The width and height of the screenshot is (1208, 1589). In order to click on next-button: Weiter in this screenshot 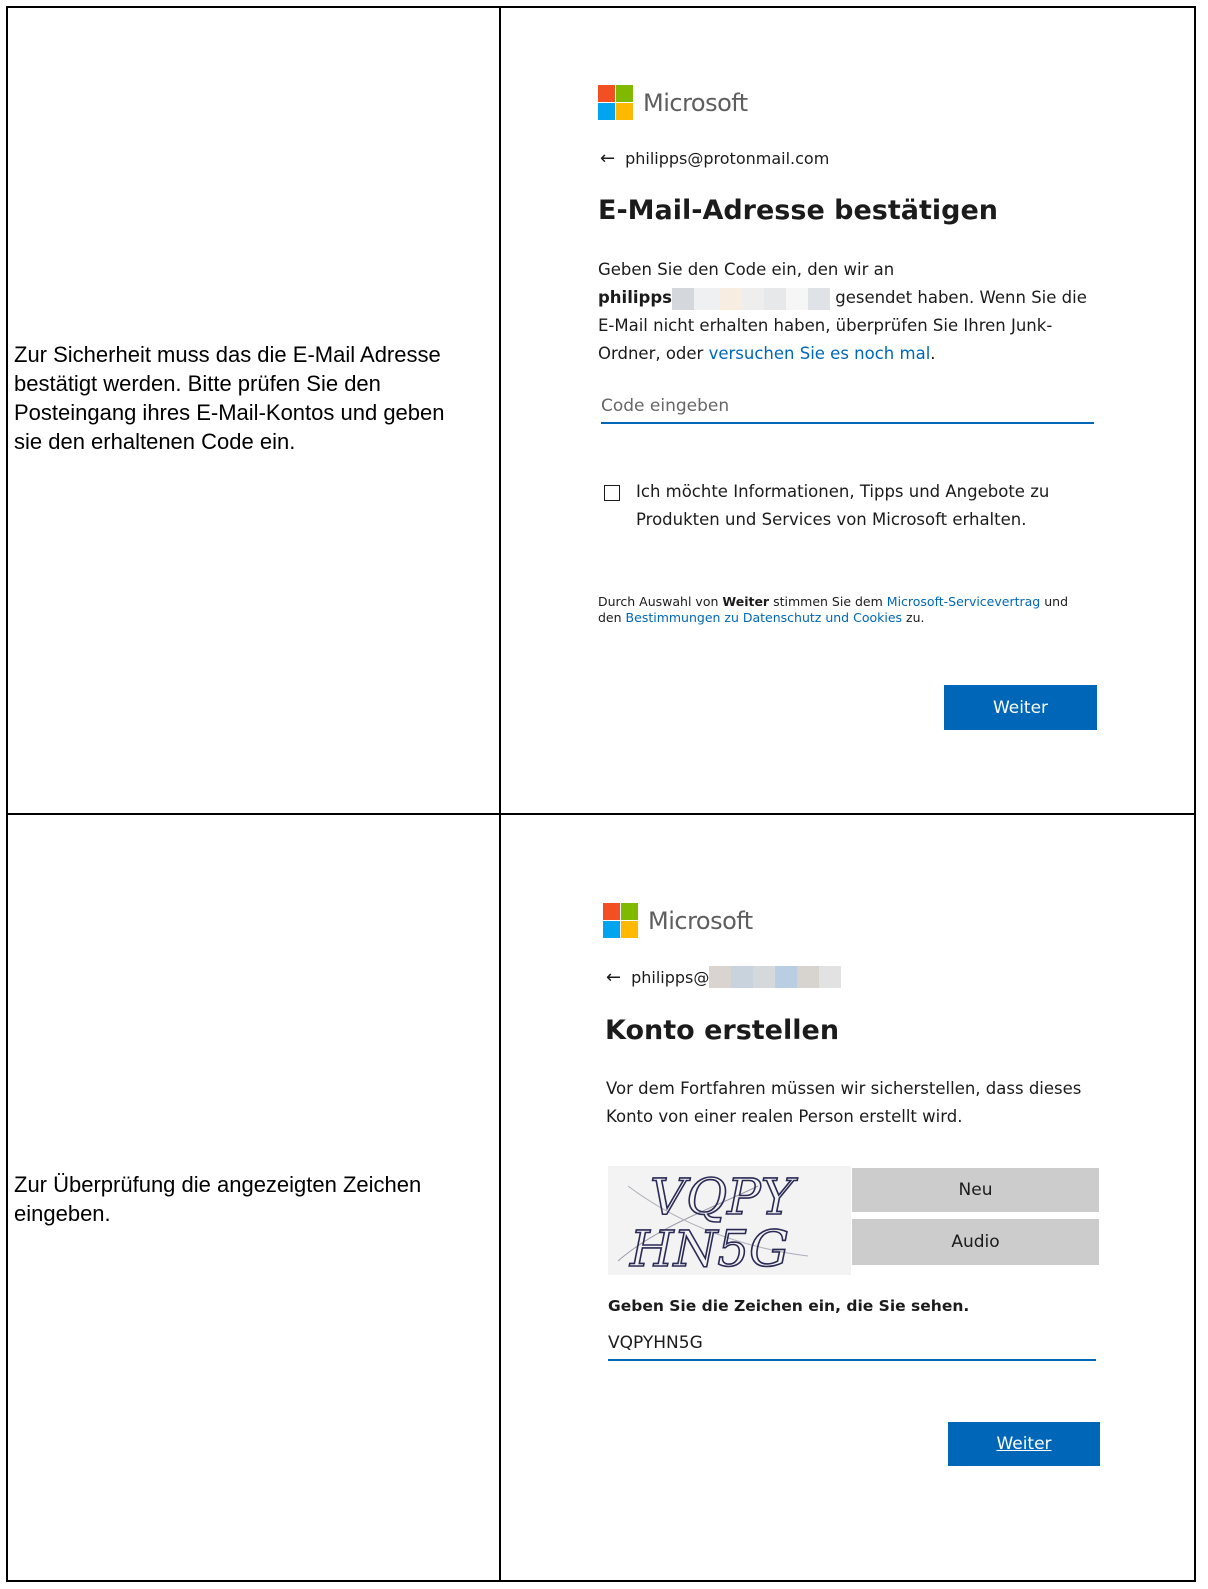, I will do `click(1020, 707)`.